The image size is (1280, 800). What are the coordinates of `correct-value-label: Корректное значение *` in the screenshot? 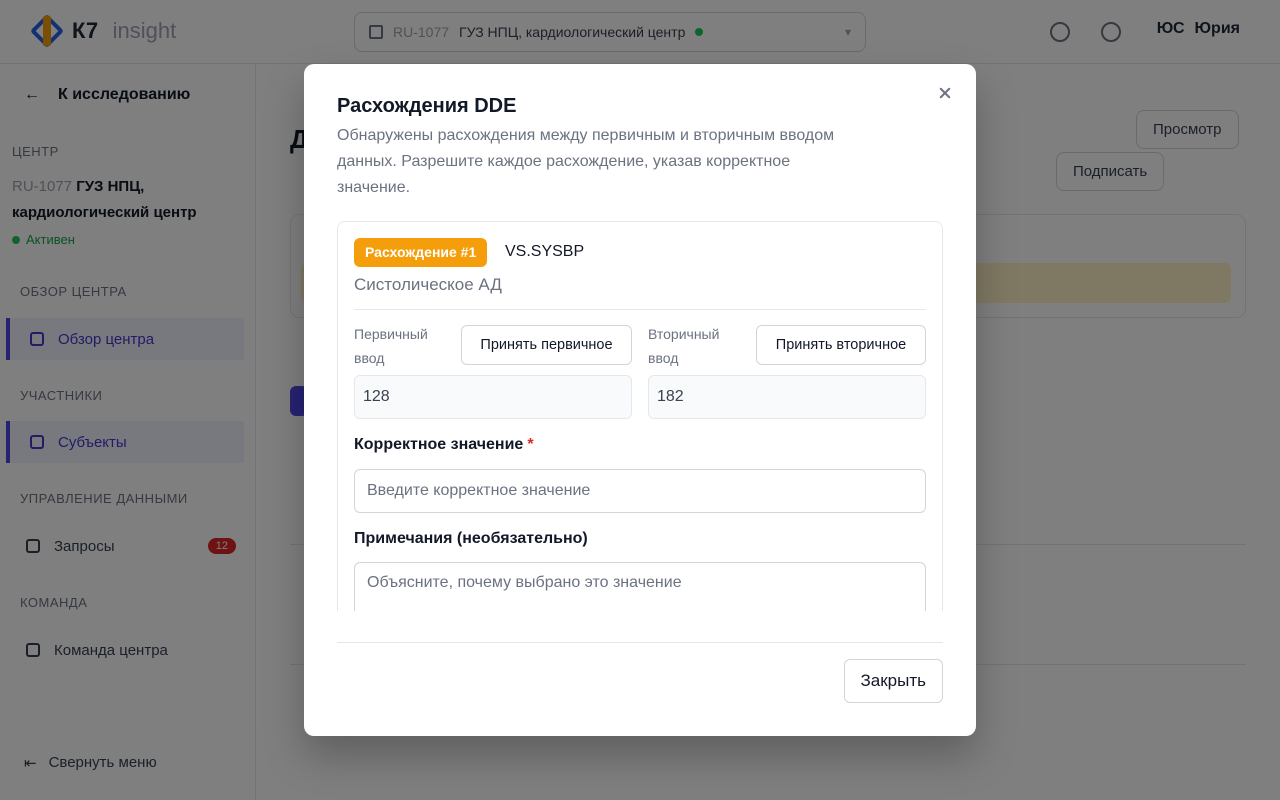 It's located at (444, 445).